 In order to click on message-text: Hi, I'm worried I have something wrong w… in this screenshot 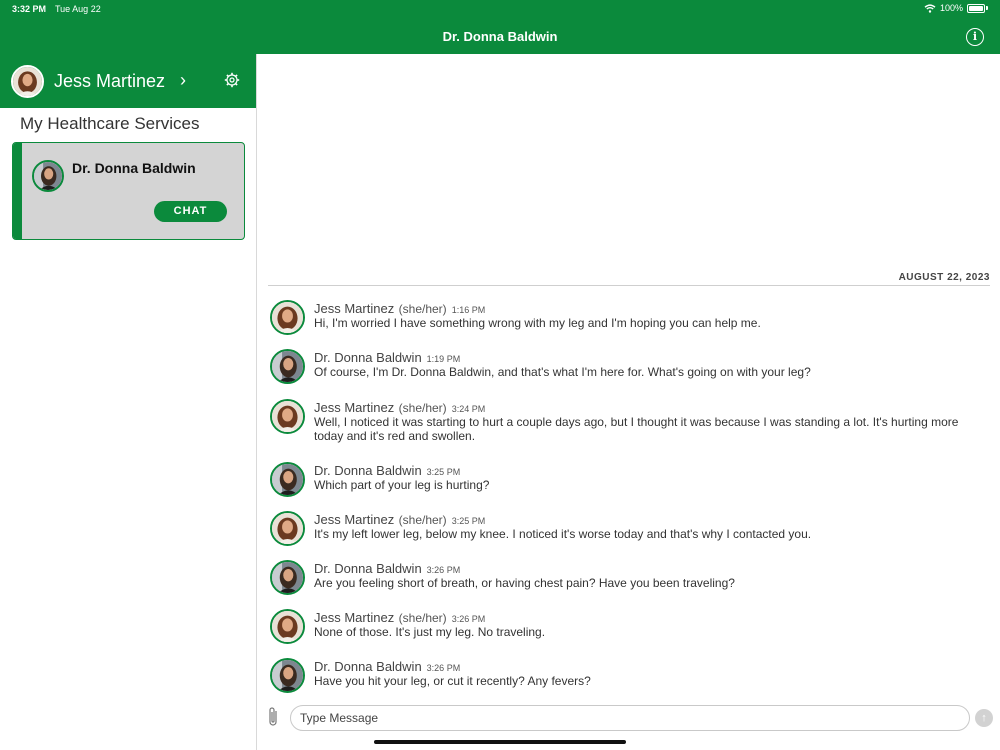, I will do `click(537, 323)`.